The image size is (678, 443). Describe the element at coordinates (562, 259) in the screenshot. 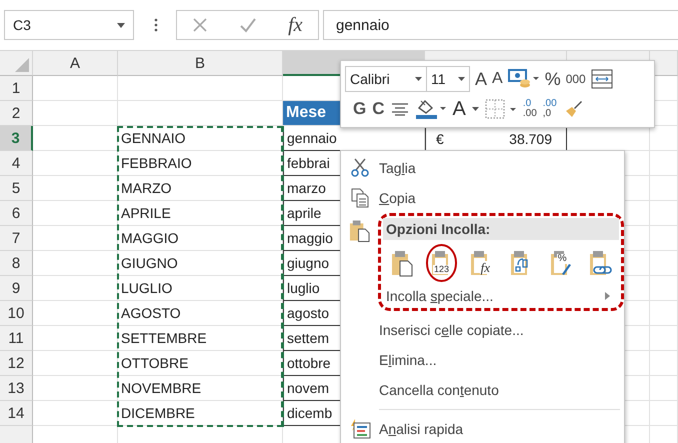

I see `option-glyph: %` at that location.